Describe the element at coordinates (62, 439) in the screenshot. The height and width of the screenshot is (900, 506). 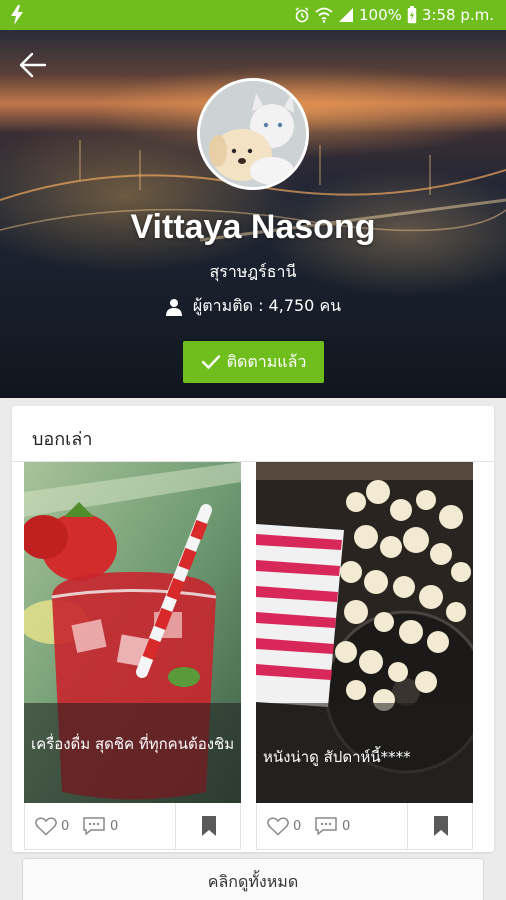
I see `section-title: บอกเล่า` at that location.